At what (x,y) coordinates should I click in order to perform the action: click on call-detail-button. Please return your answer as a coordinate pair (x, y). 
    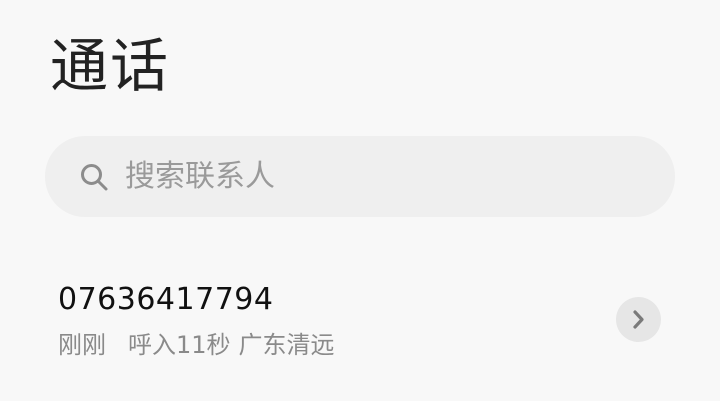
    Looking at the image, I should click on (638, 319).